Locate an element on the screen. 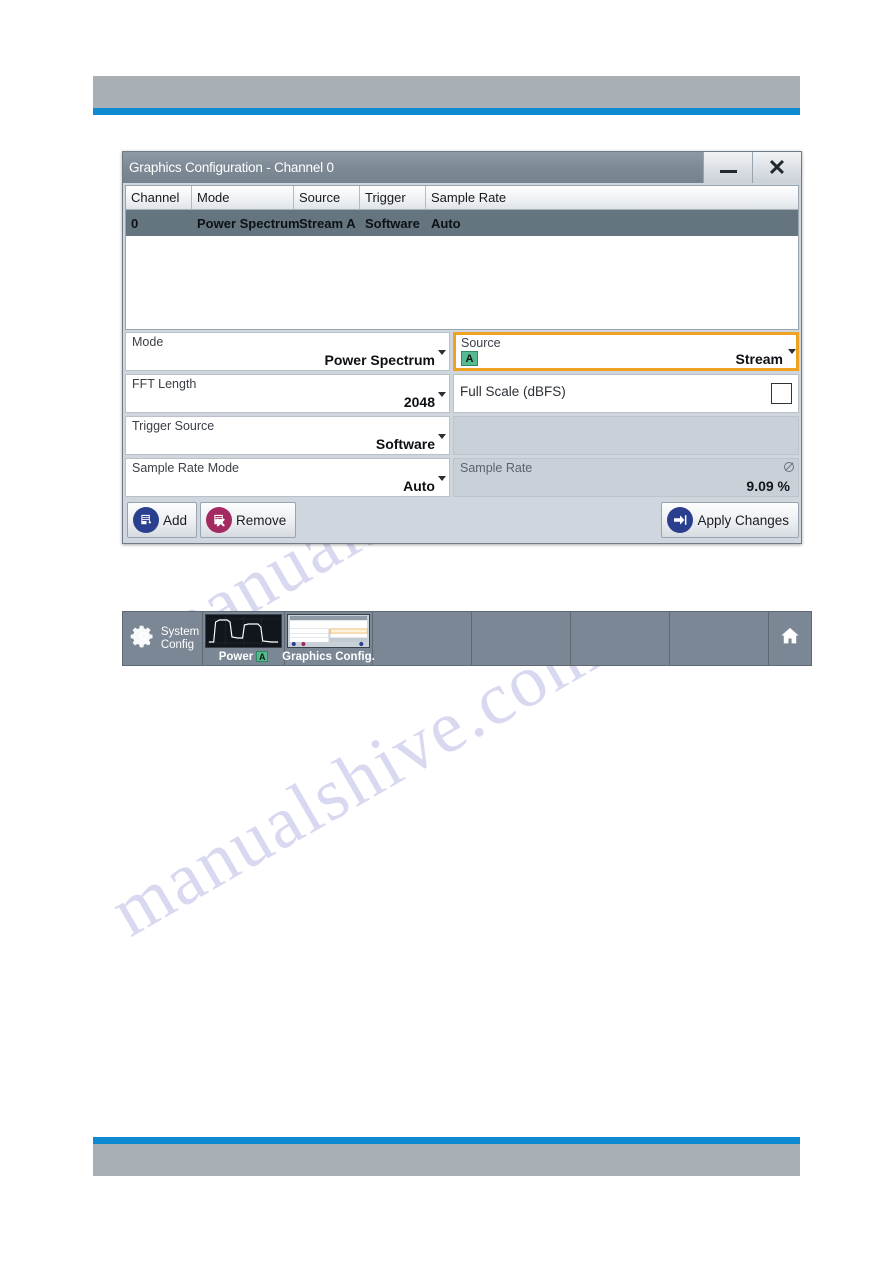  full-scale-checkbox is located at coordinates (781, 393).